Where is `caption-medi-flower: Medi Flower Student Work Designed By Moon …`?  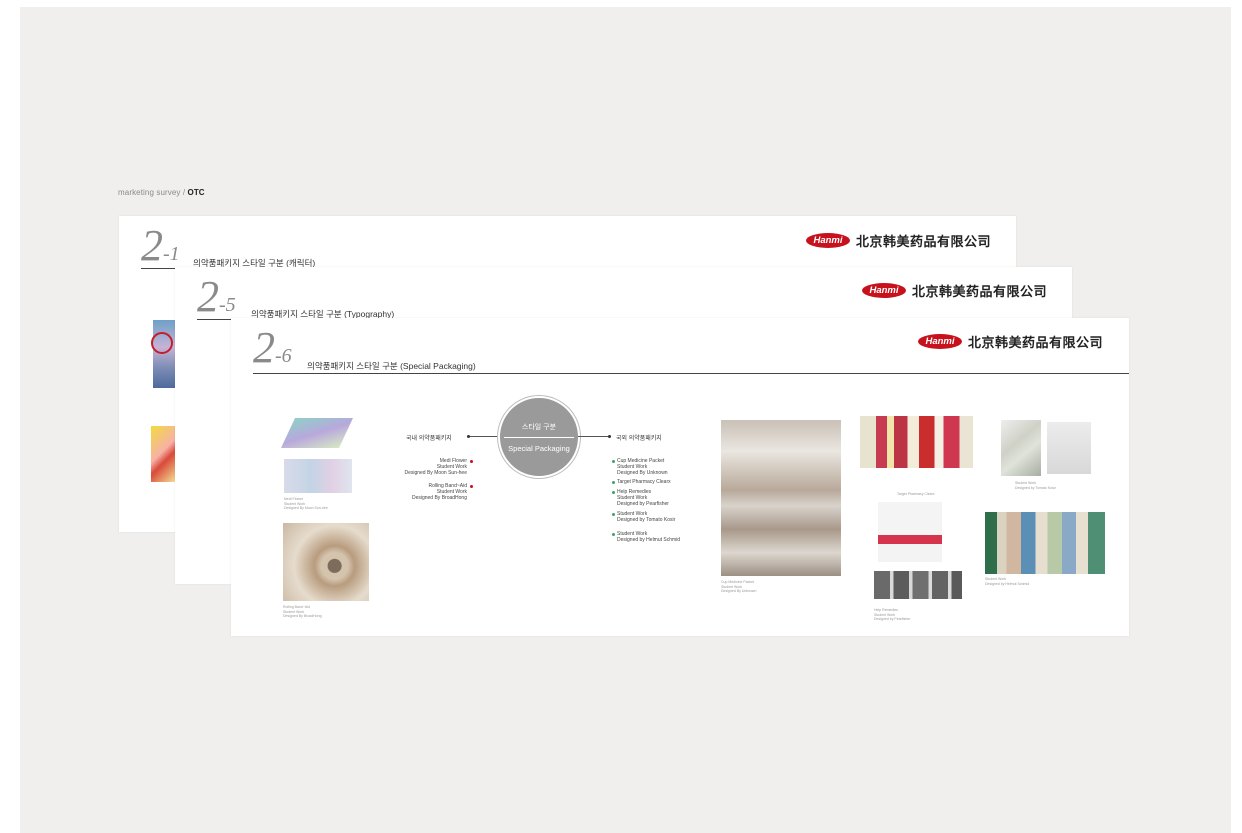 caption-medi-flower: Medi Flower Student Work Designed By Moon … is located at coordinates (306, 503).